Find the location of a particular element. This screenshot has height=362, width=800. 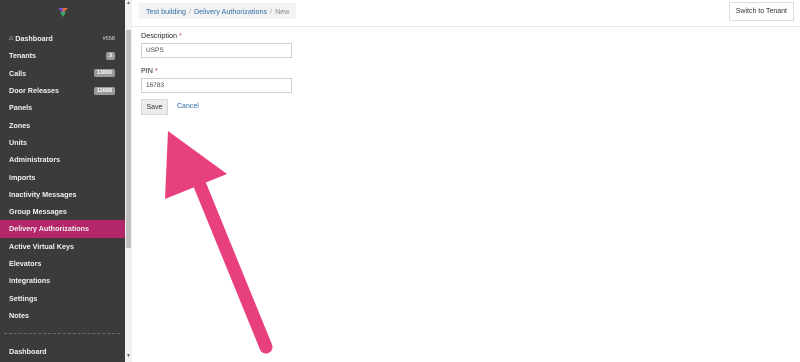

sidebar-item-imports: Imports is located at coordinates (62, 176).